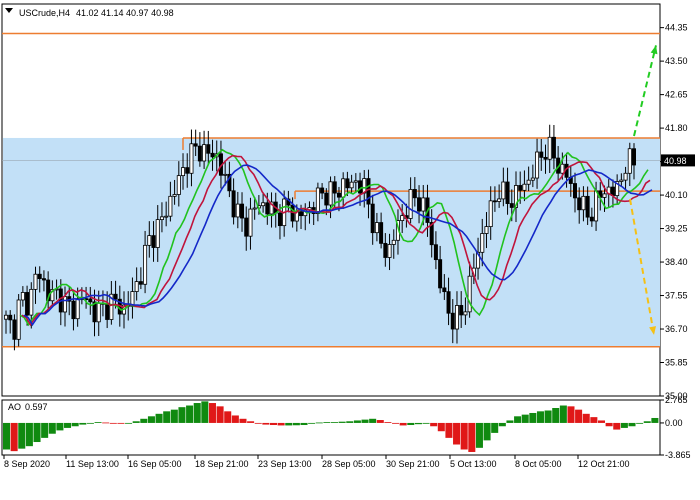  I want to click on price-axis-label: 40.10, so click(676, 195).